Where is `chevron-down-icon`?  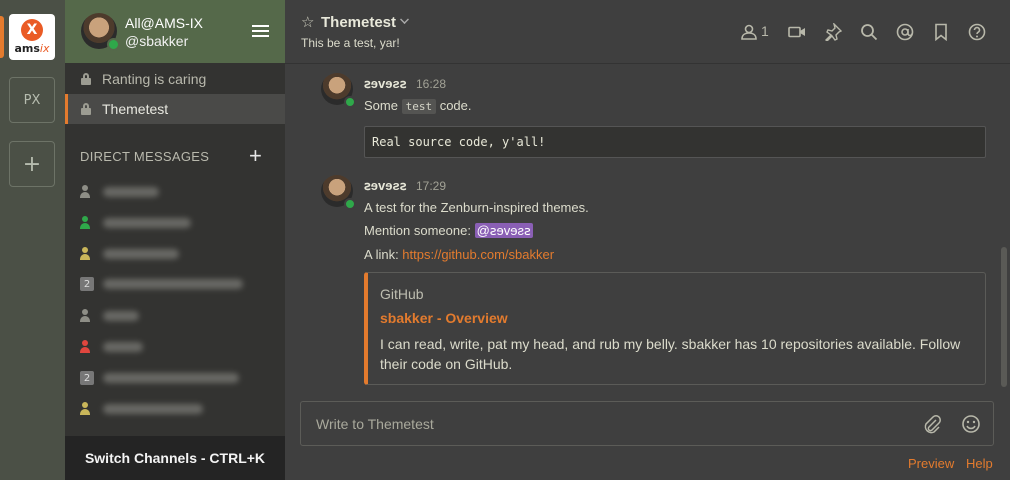 chevron-down-icon is located at coordinates (404, 19).